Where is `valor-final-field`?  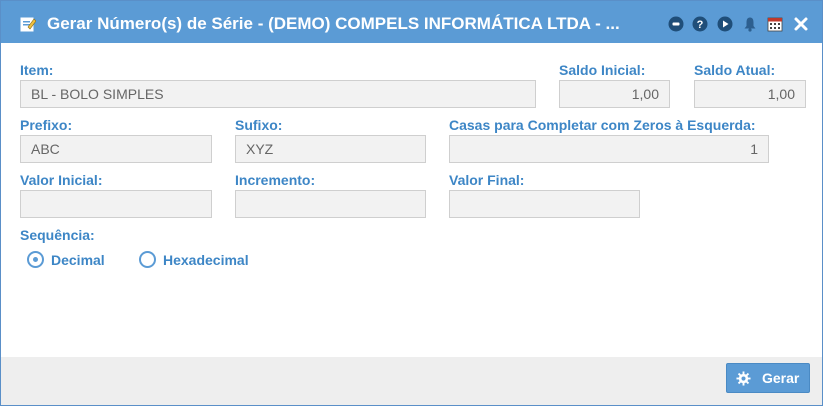 valor-final-field is located at coordinates (544, 204).